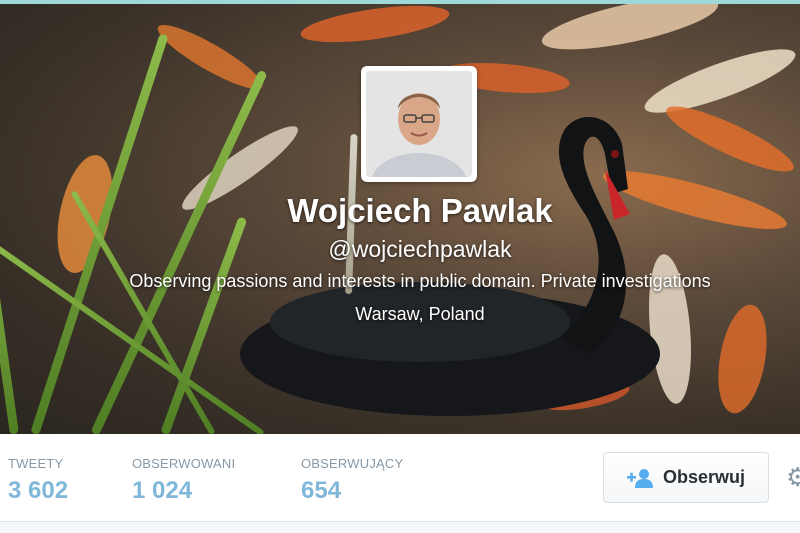  Describe the element at coordinates (38, 490) in the screenshot. I see `stat-value: 3 602` at that location.